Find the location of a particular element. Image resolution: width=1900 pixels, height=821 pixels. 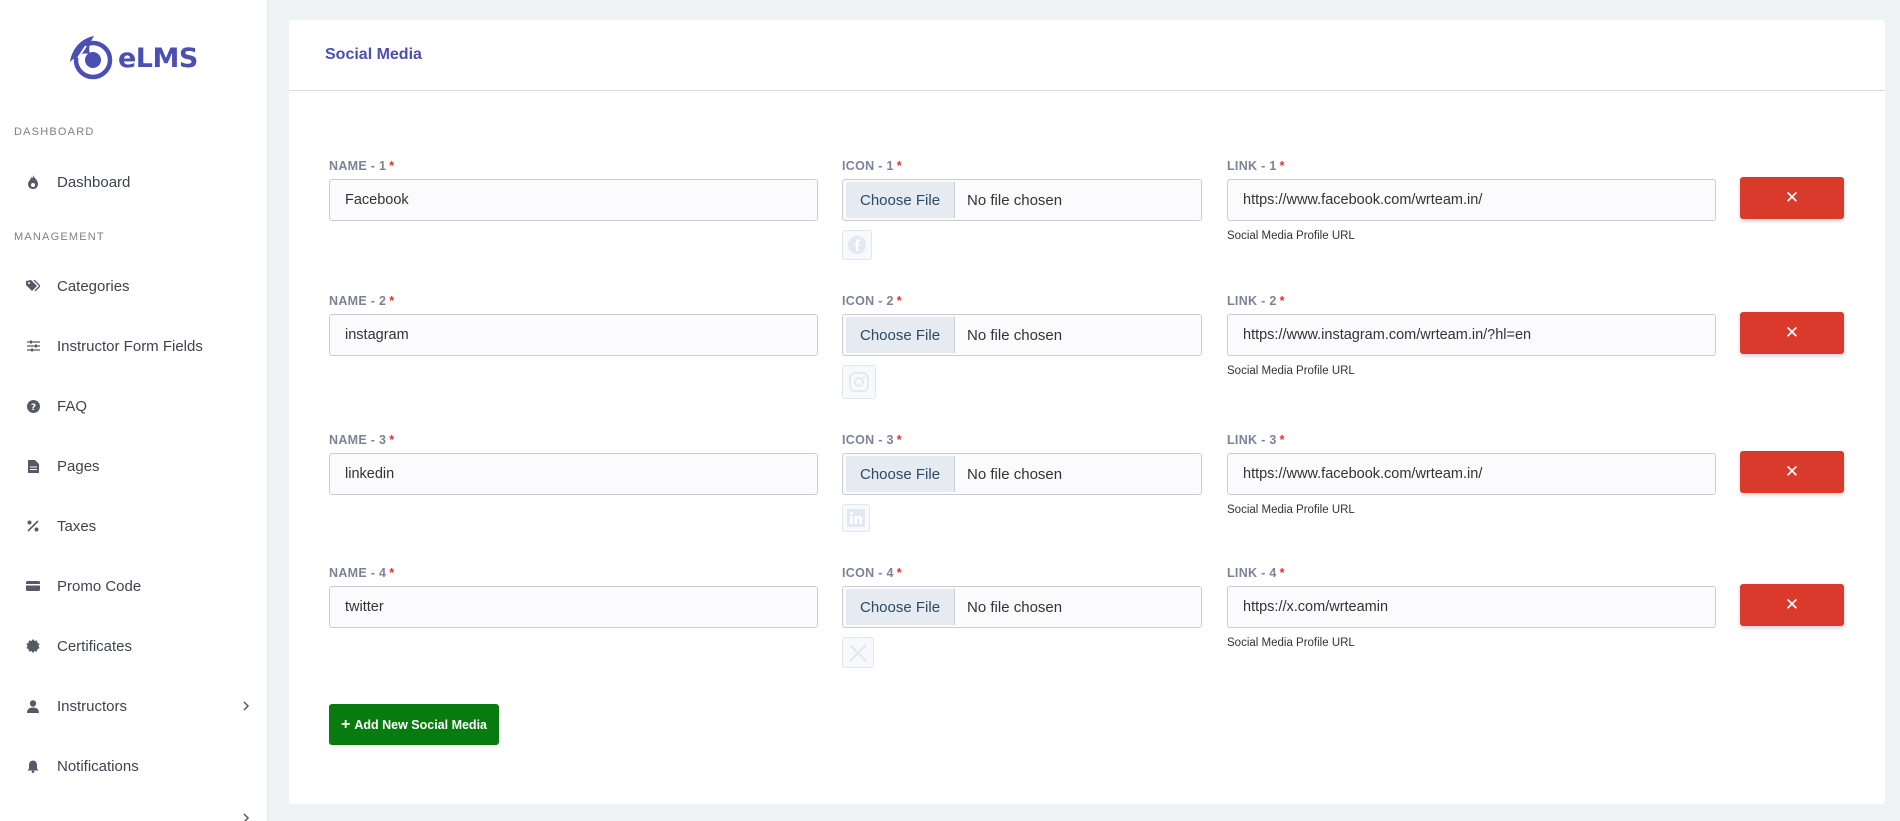

page-title: Social Media is located at coordinates (373, 54).